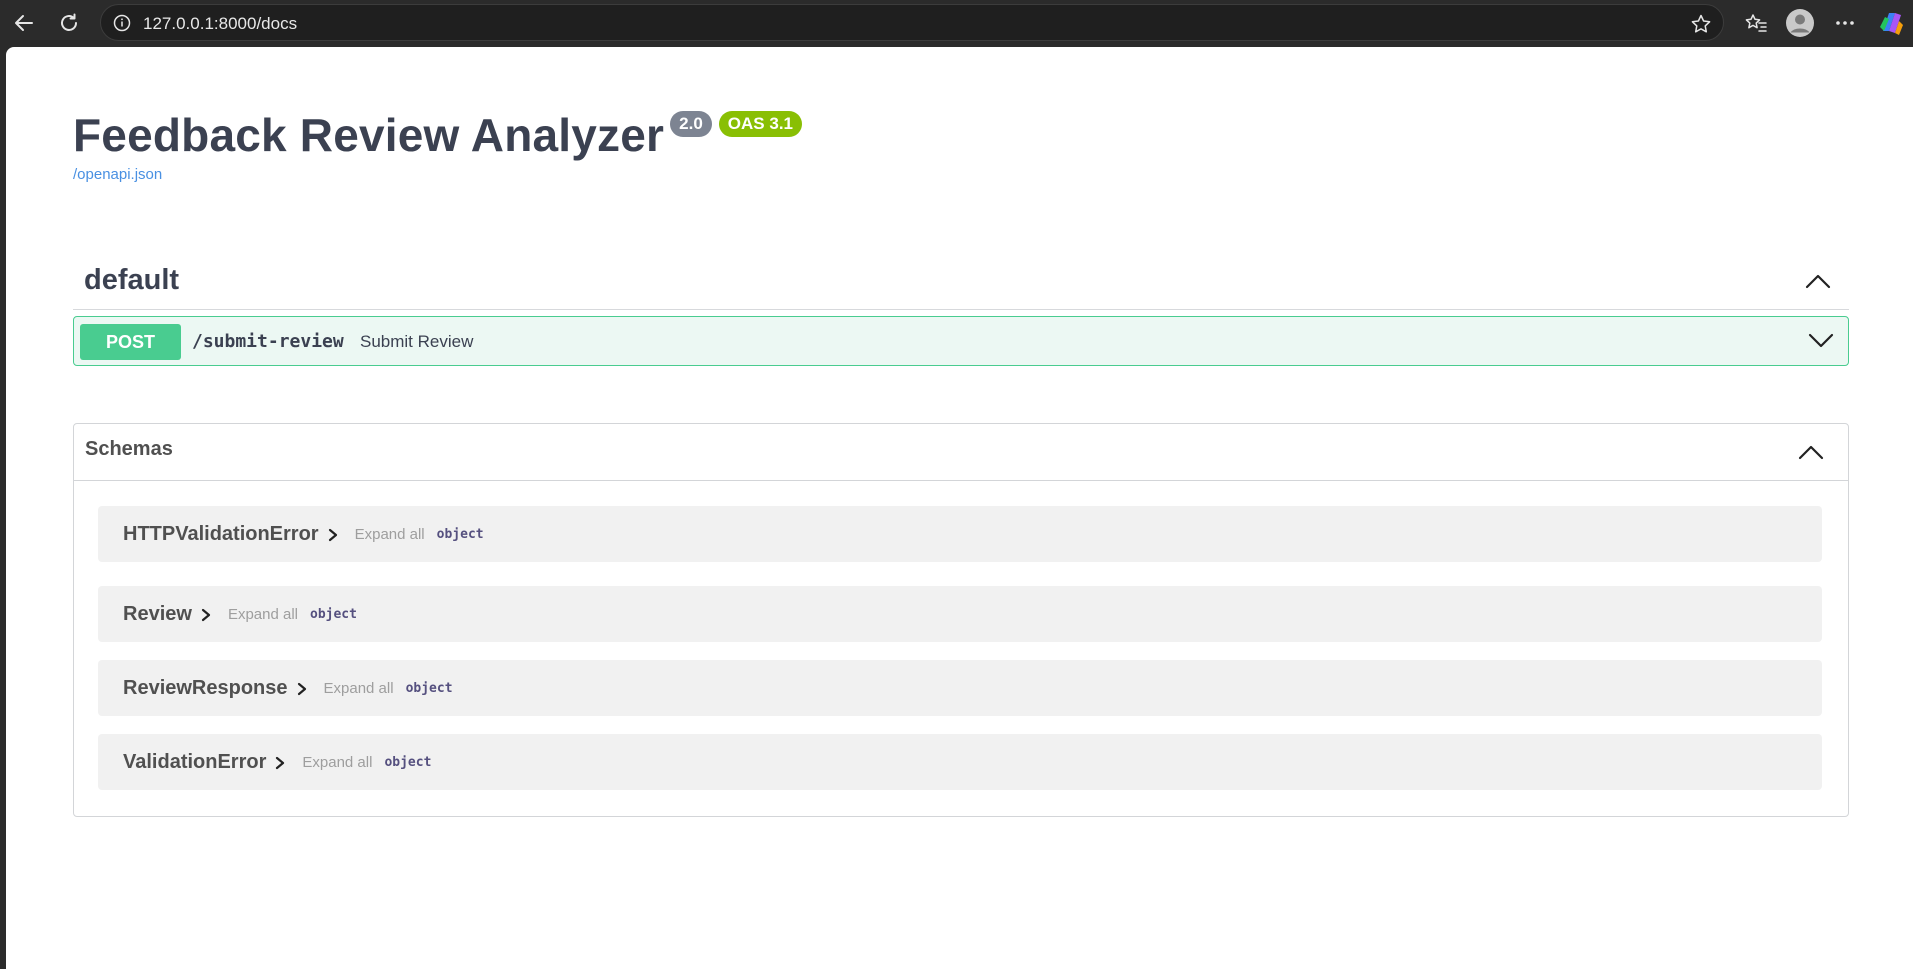 The image size is (1913, 969). Describe the element at coordinates (691, 124) in the screenshot. I see `version-badge: 2.0` at that location.